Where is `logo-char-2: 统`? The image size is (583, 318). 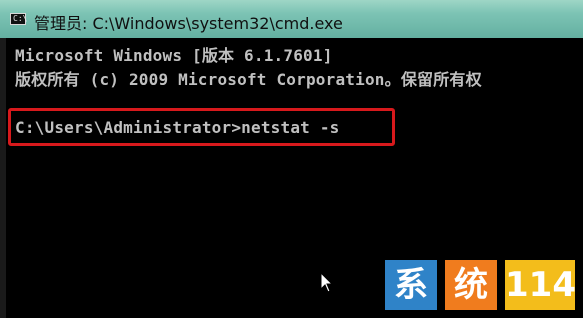 logo-char-2: 统 is located at coordinates (471, 285).